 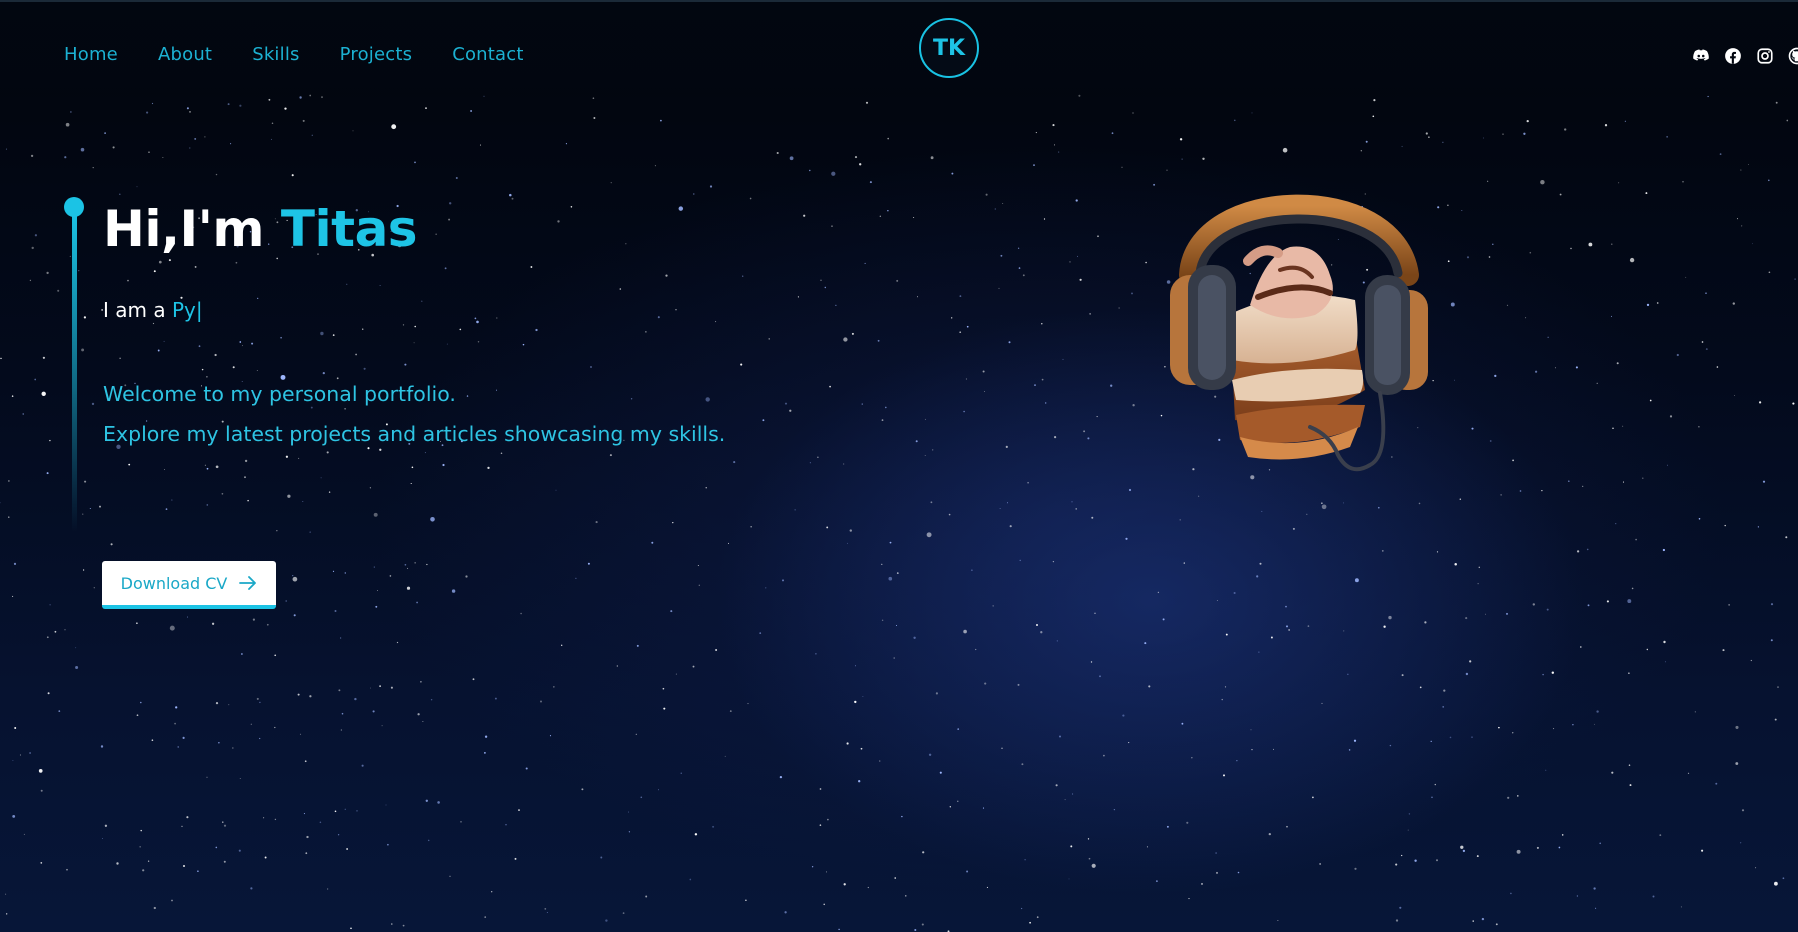 I want to click on instagram-icon, so click(x=1765, y=56).